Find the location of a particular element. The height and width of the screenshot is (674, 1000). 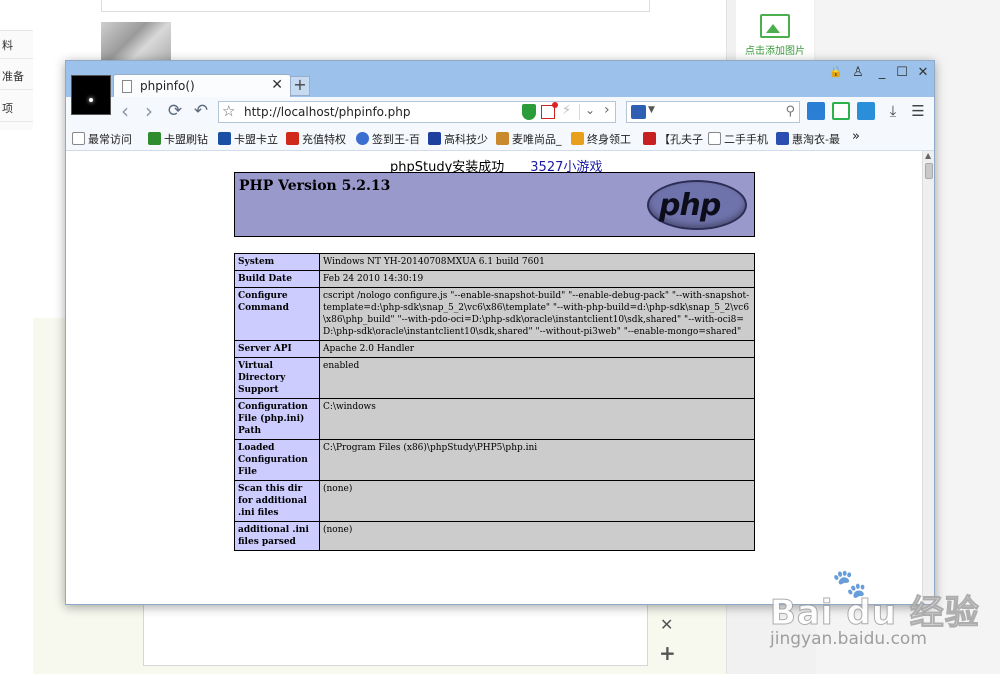

search-icon: ⚲ is located at coordinates (790, 111).